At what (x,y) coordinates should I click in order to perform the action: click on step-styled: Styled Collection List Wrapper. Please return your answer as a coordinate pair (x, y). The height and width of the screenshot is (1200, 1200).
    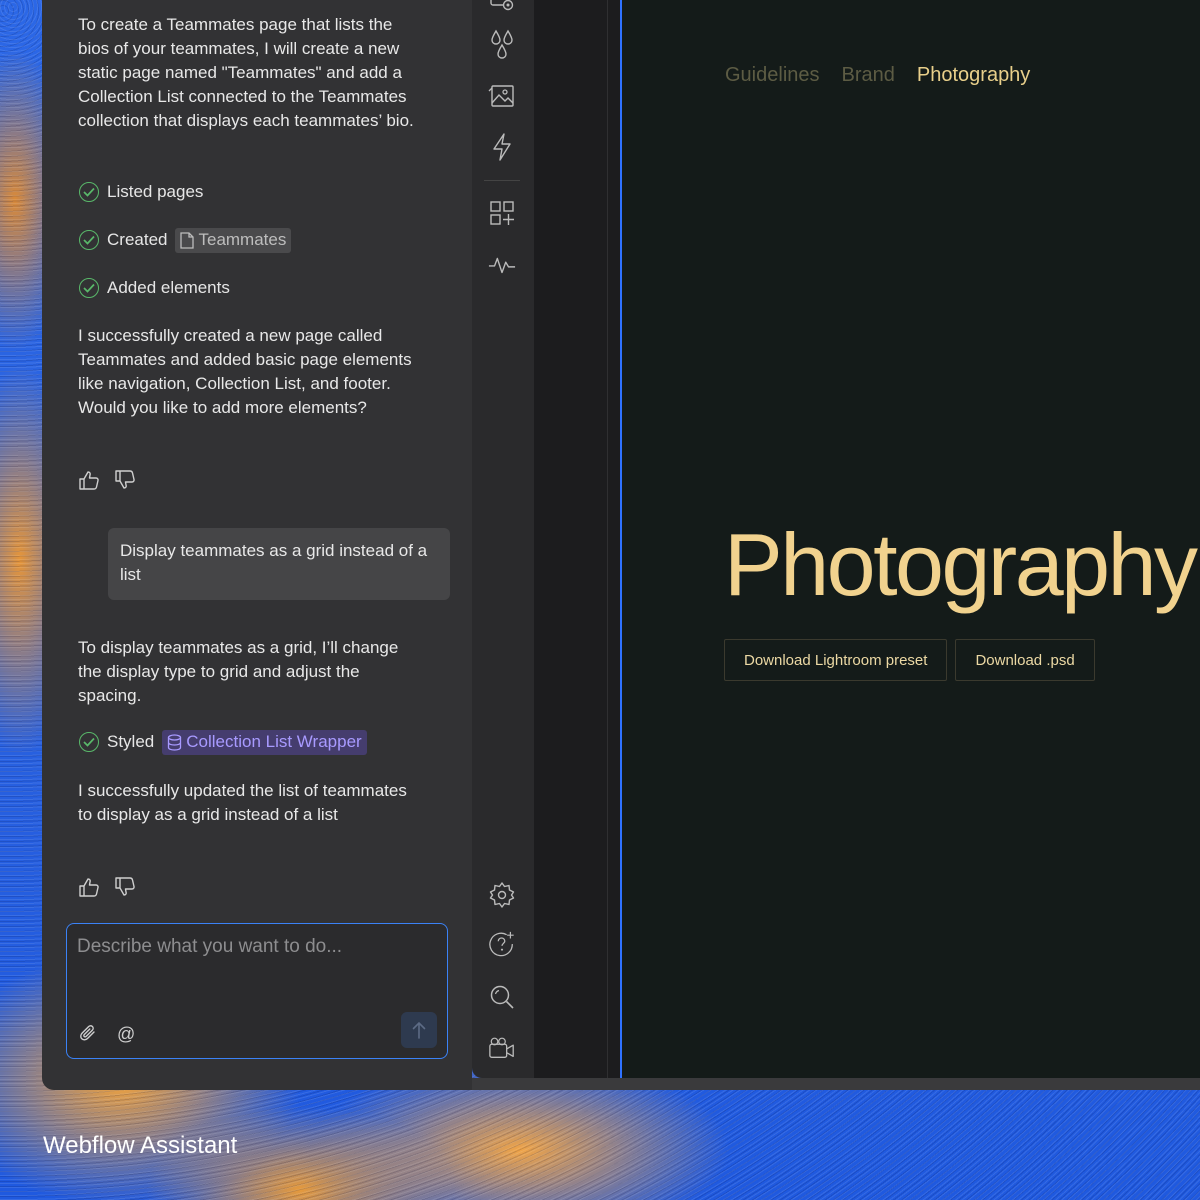
    Looking at the image, I should click on (223, 742).